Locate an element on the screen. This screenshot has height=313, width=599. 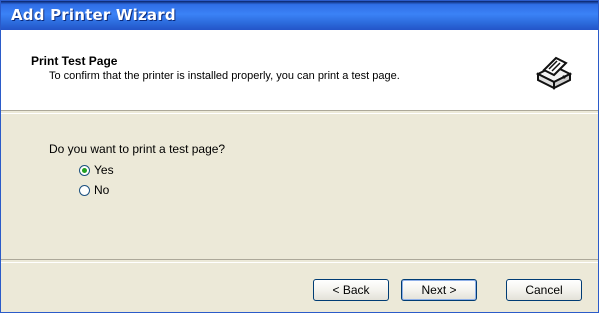
next-button: Next > is located at coordinates (439, 290).